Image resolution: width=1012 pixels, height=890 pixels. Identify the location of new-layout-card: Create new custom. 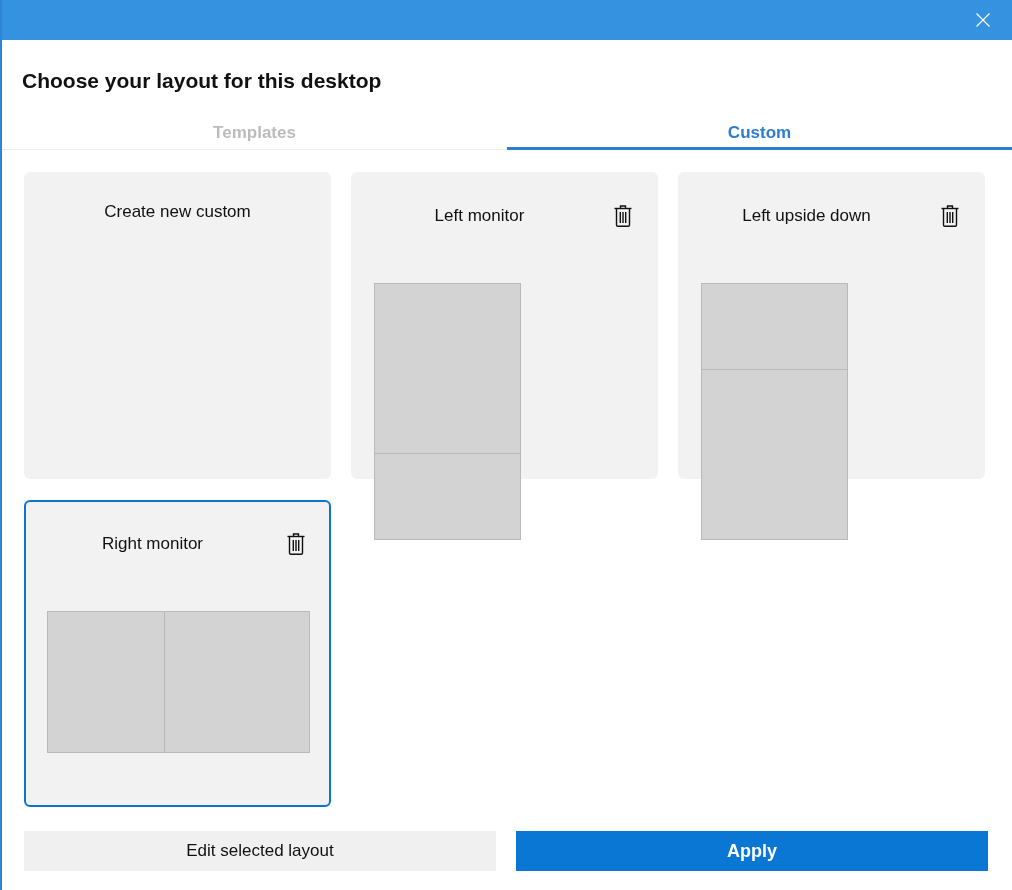
(177, 325).